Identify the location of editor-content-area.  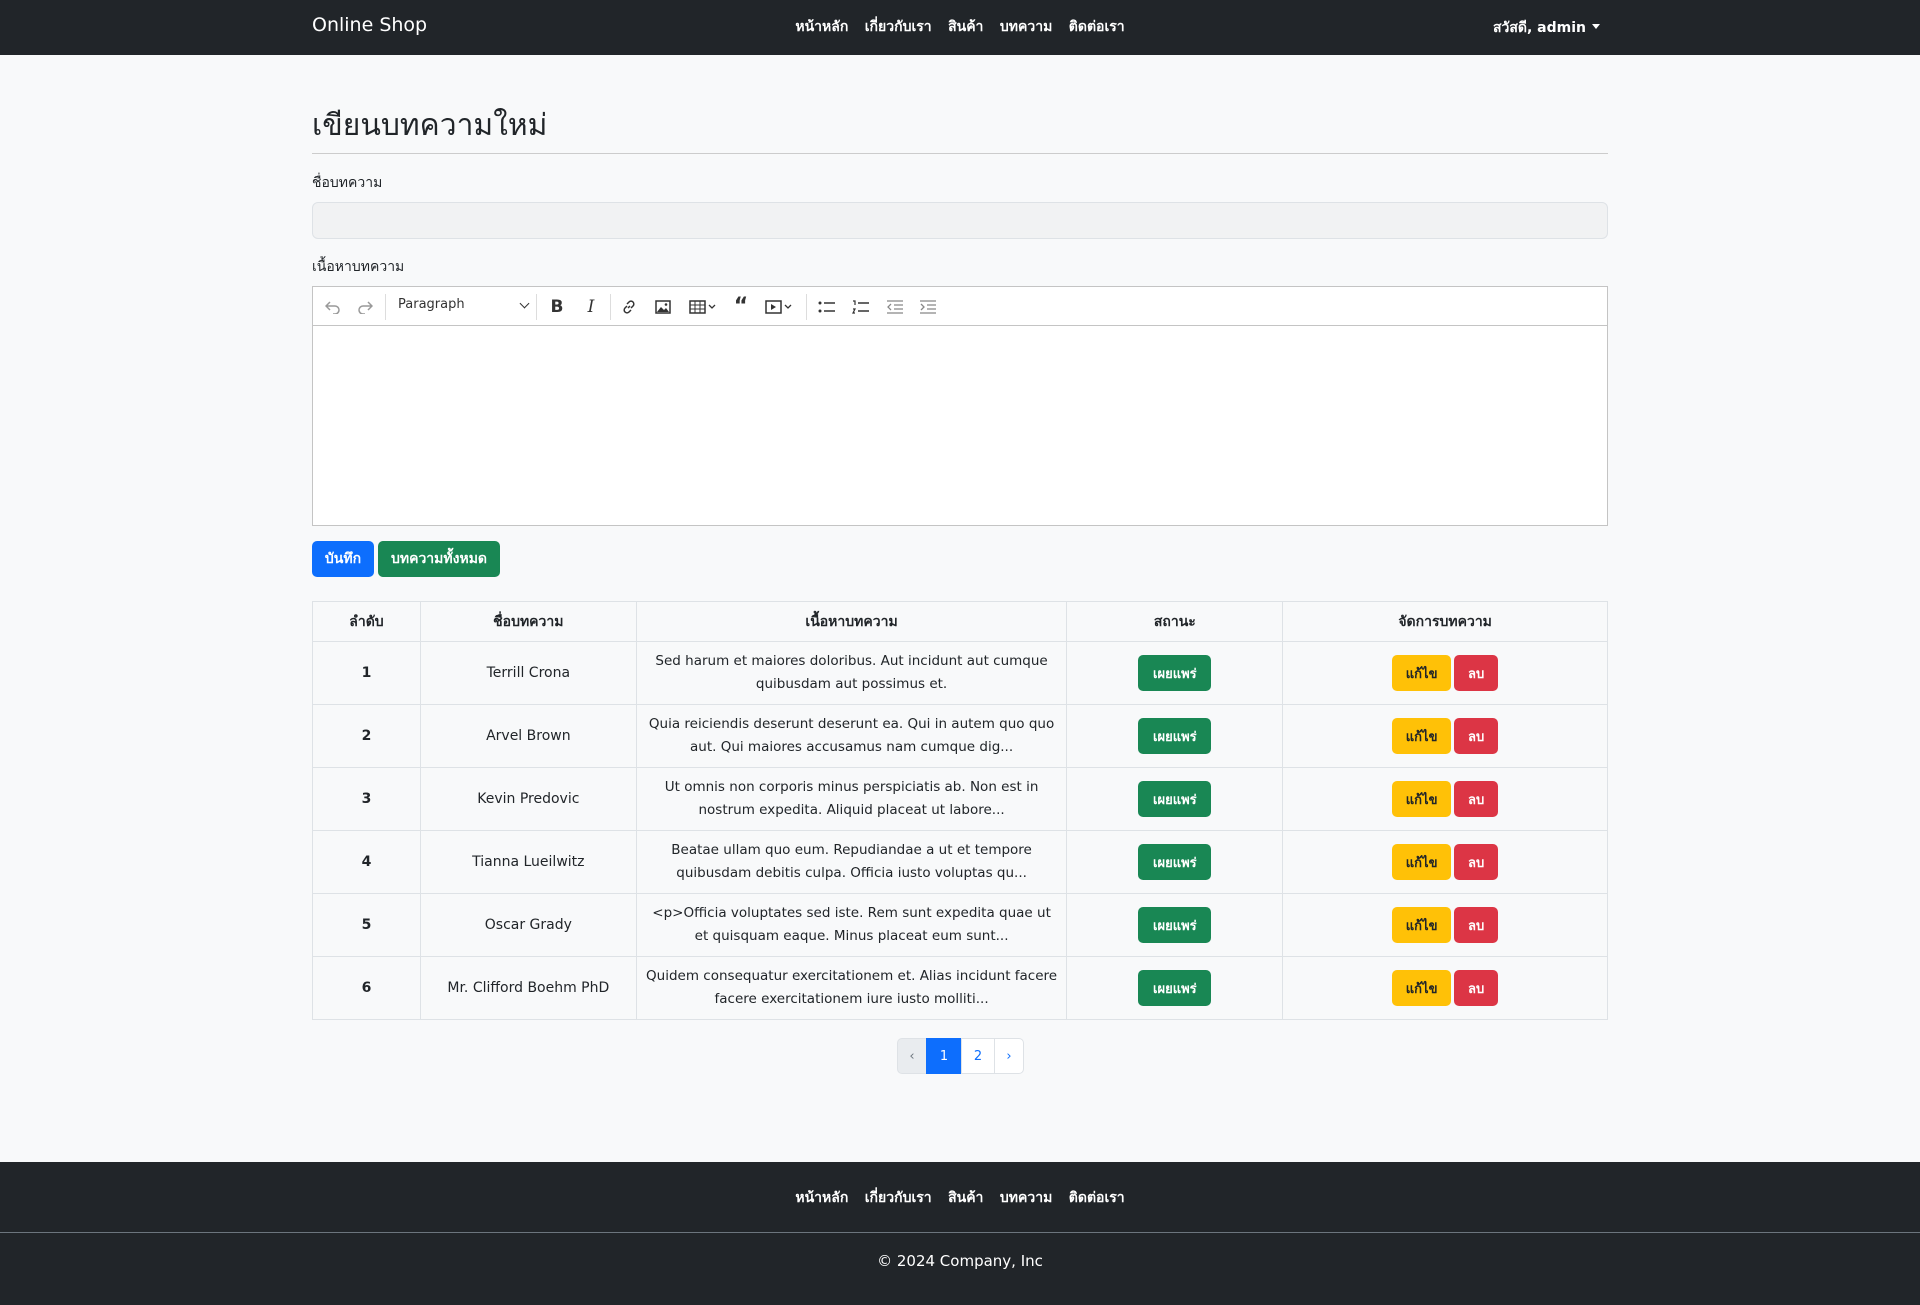
(960, 425).